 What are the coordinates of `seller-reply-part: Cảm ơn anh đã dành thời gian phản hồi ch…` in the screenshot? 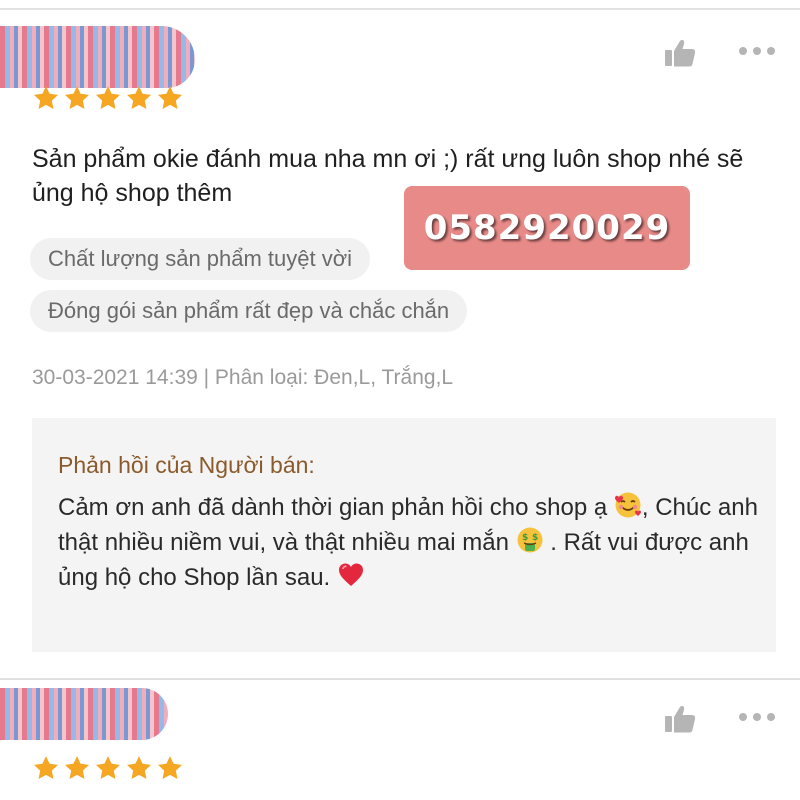 It's located at (336, 507).